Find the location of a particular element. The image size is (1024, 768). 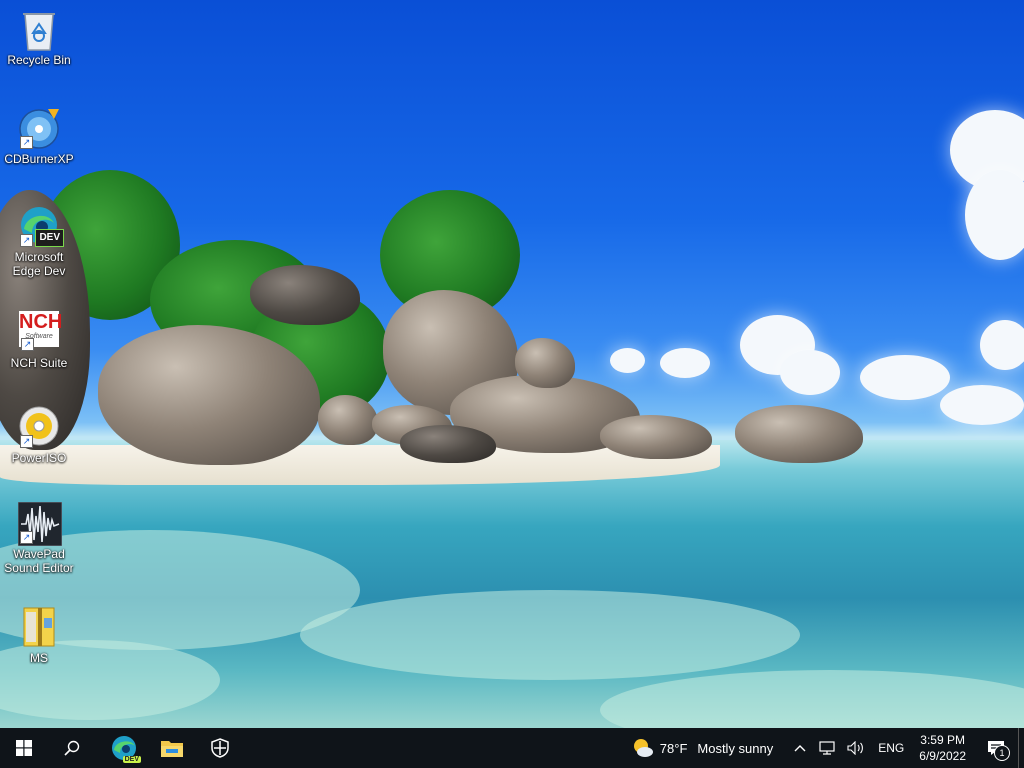

input-language-button: ENG is located at coordinates (891, 748).